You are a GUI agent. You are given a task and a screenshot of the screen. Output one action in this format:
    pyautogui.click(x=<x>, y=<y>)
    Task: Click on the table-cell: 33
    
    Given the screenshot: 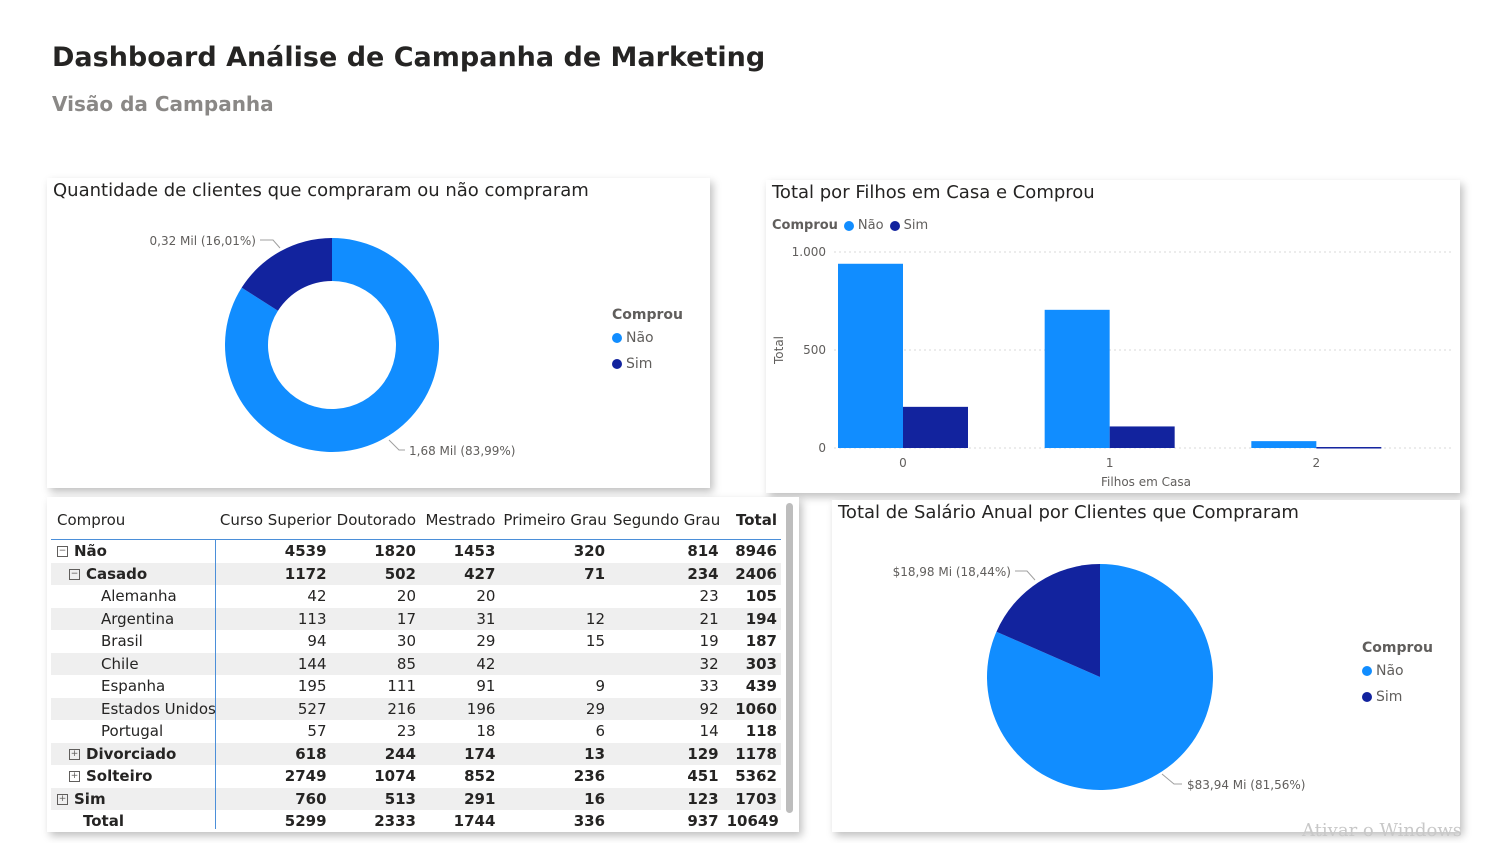 What is the action you would take?
    pyautogui.click(x=709, y=686)
    